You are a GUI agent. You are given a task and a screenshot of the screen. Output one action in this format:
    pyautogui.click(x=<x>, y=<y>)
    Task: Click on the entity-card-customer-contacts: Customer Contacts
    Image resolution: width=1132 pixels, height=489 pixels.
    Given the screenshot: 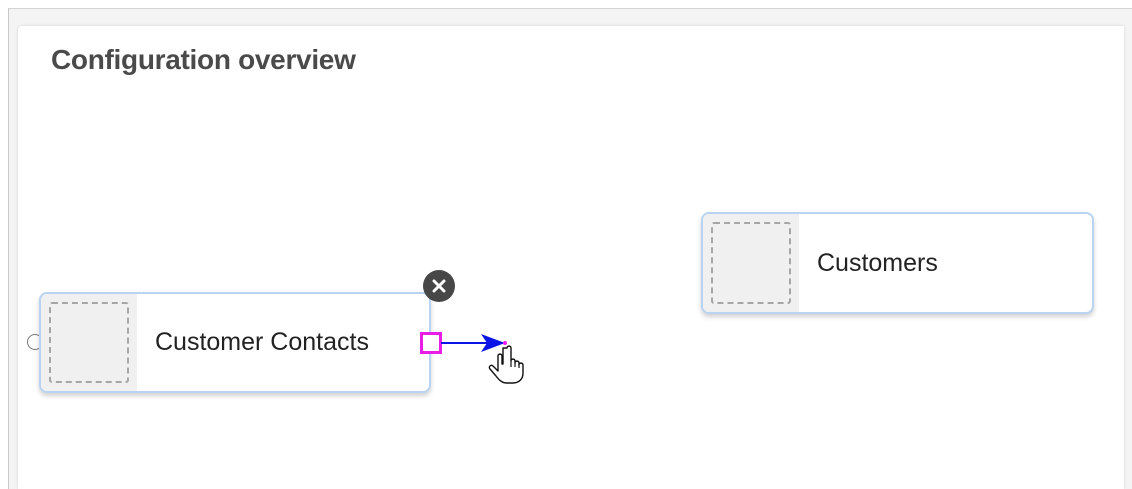 What is the action you would take?
    pyautogui.click(x=235, y=342)
    